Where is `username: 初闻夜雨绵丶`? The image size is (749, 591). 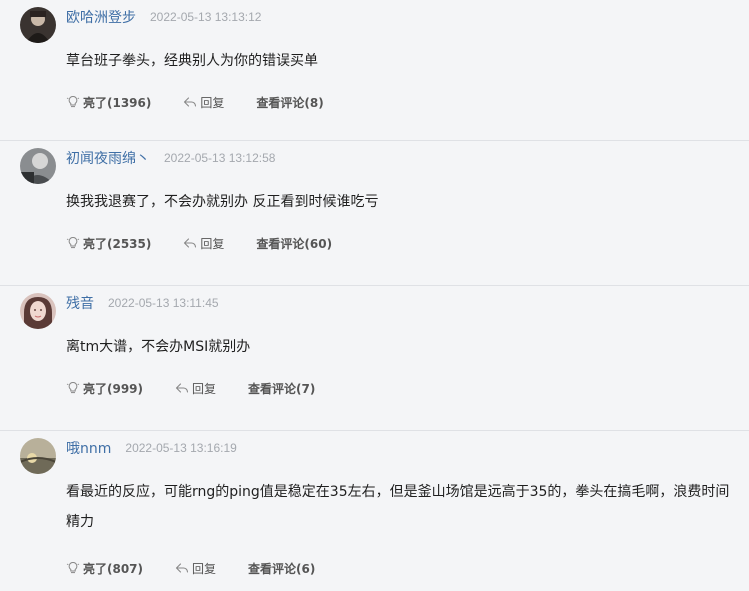 username: 初闻夜雨绵丶 is located at coordinates (108, 158).